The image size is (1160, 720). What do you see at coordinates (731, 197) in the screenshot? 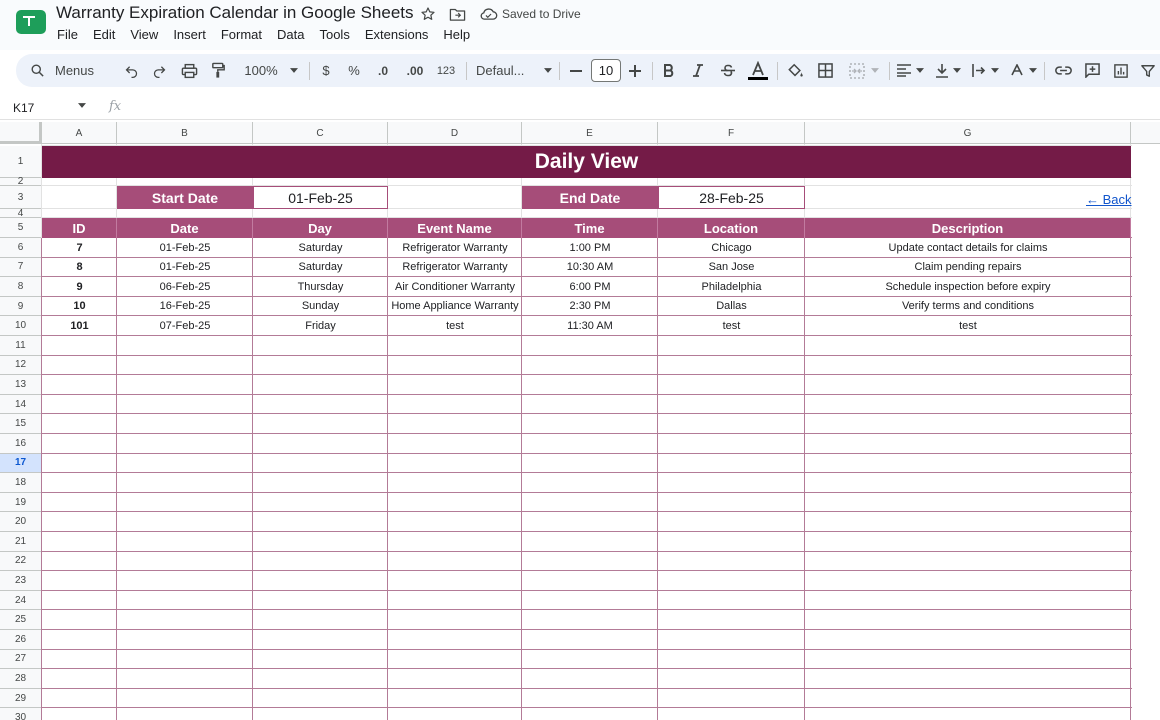
I see `end-date-value: 28-Feb-25` at bounding box center [731, 197].